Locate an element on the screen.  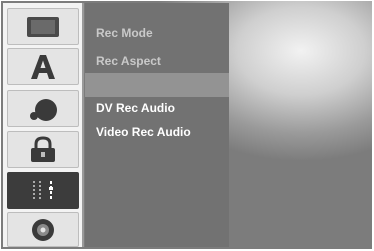
sidebar-item-disc is located at coordinates (43, 229).